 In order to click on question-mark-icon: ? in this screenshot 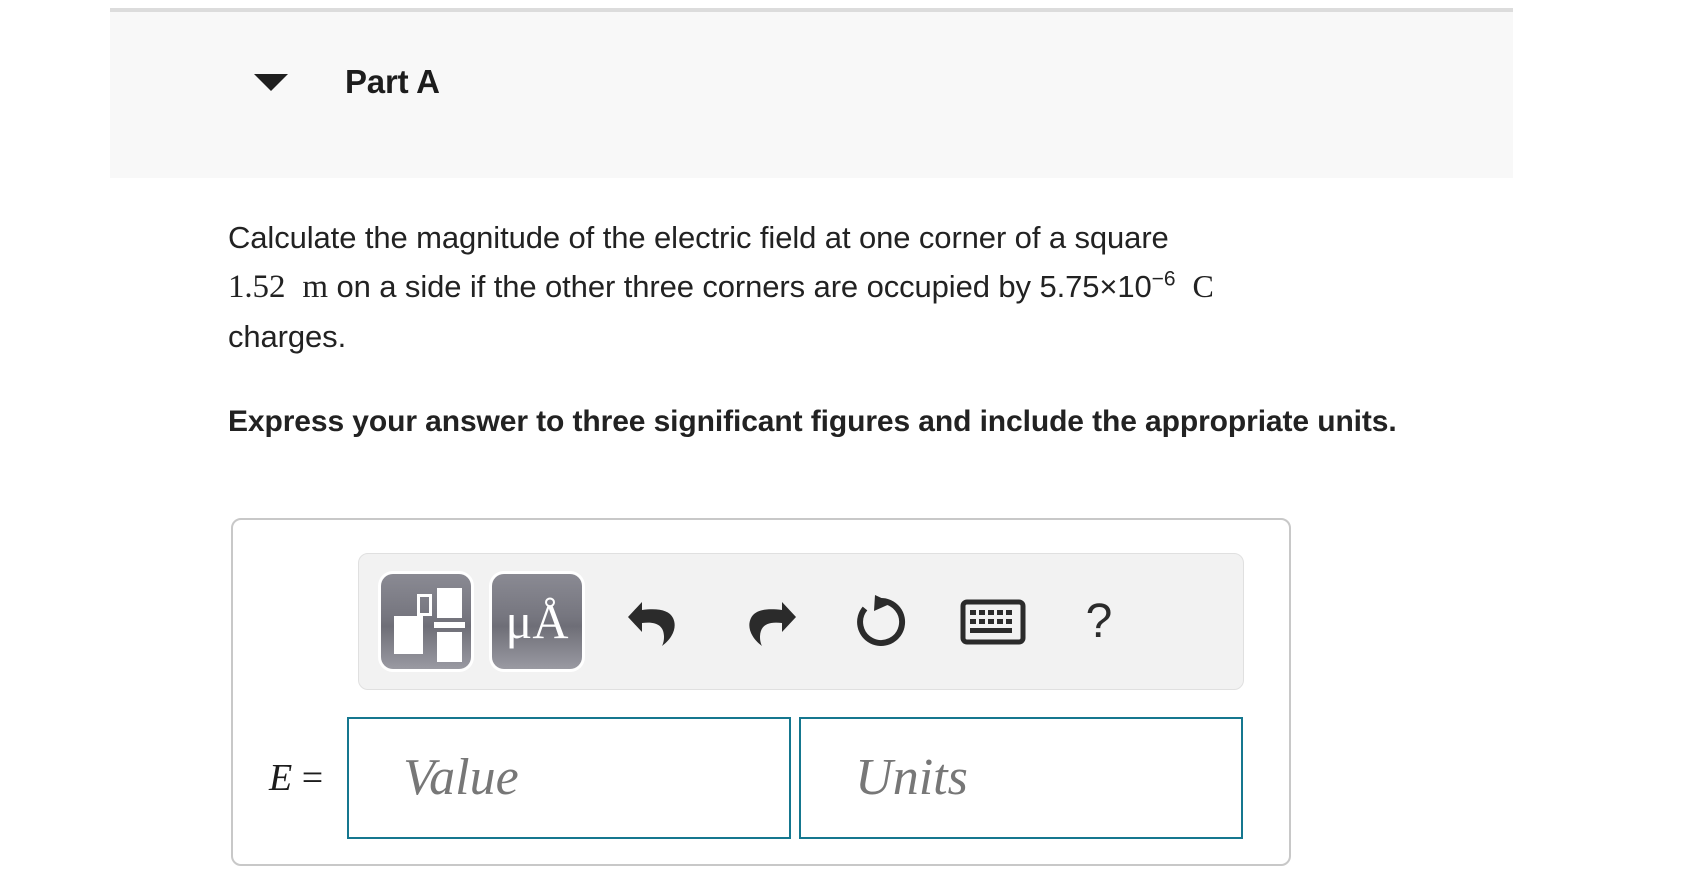, I will do `click(1099, 621)`.